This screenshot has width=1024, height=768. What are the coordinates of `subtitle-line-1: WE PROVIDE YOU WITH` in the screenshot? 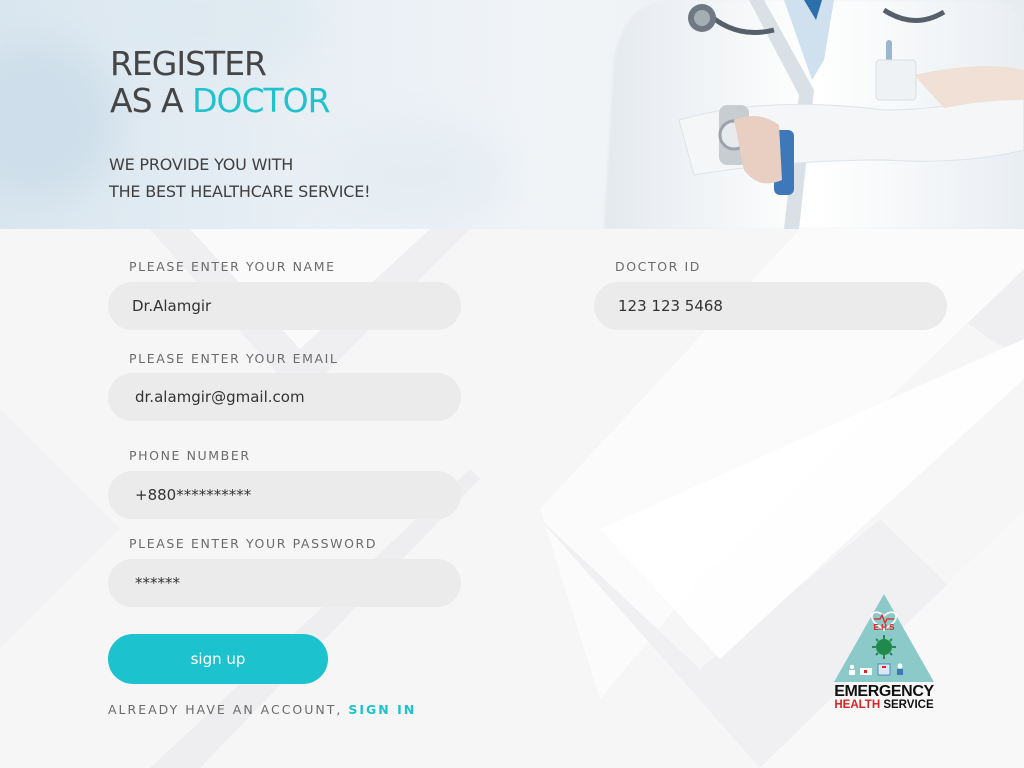 It's located at (201, 164).